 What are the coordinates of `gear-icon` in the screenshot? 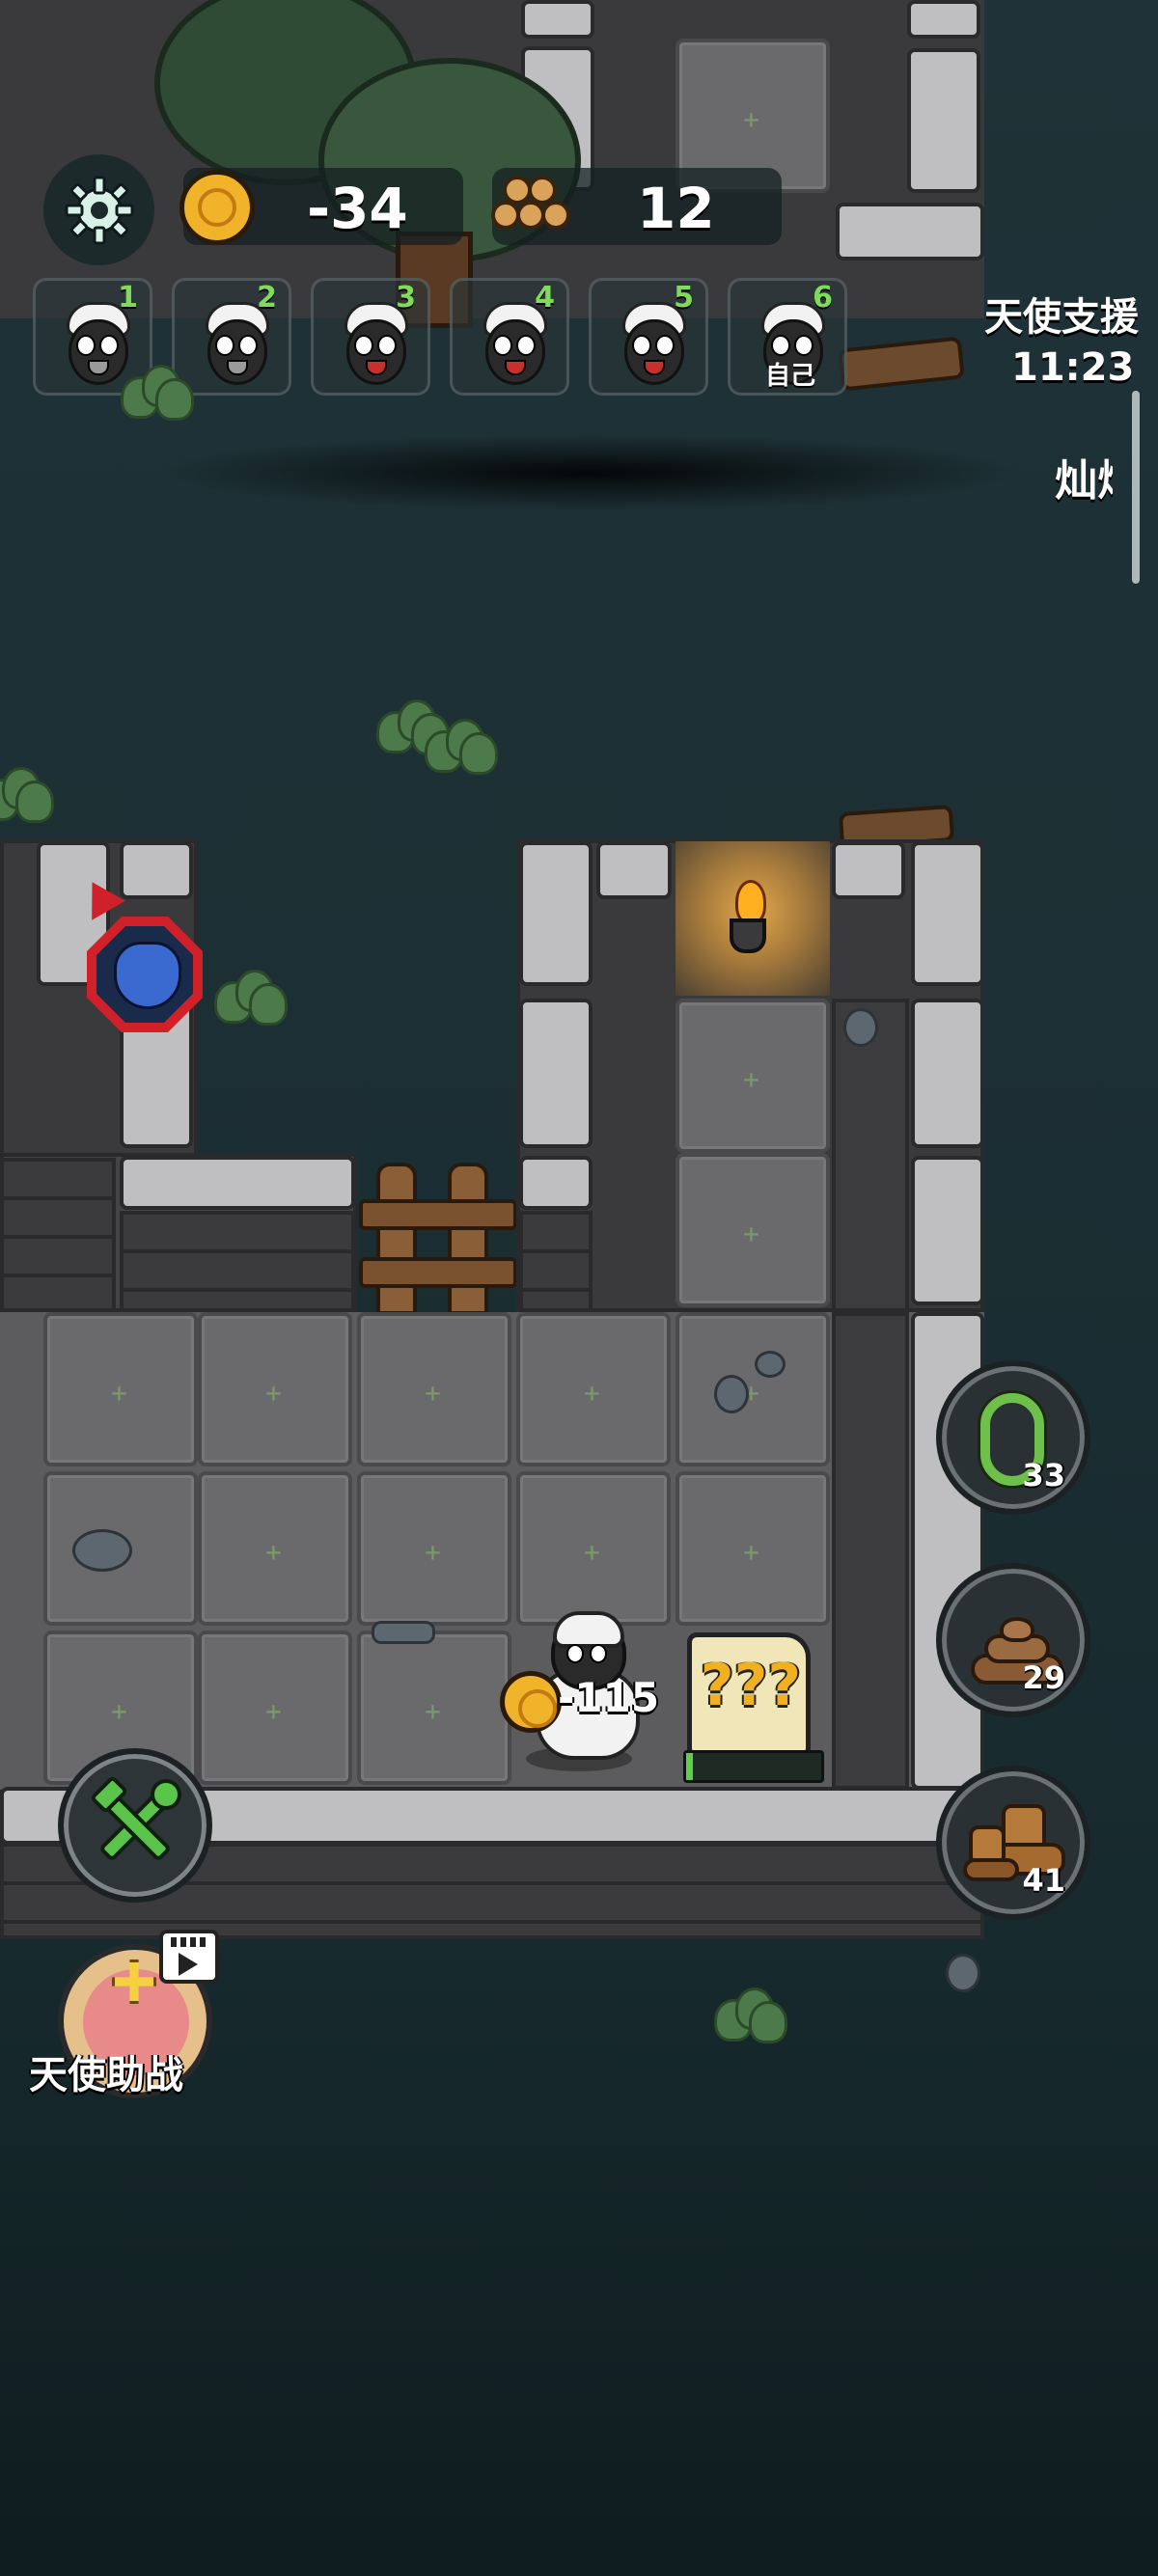 It's located at (99, 210).